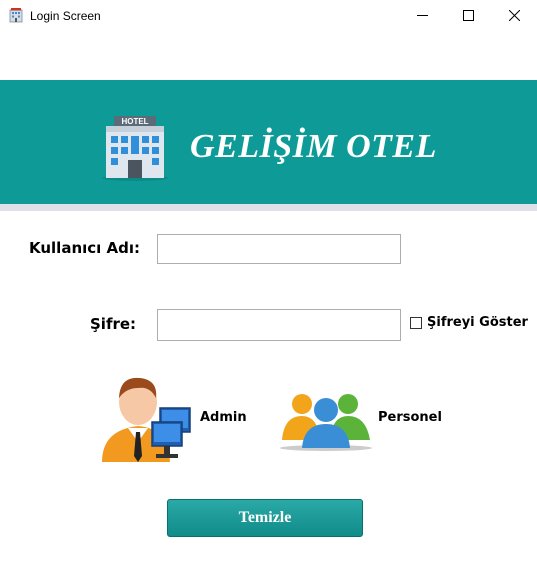 This screenshot has width=537, height=575. Describe the element at coordinates (85, 248) in the screenshot. I see `username-label: Kullanıcı Adı:` at that location.